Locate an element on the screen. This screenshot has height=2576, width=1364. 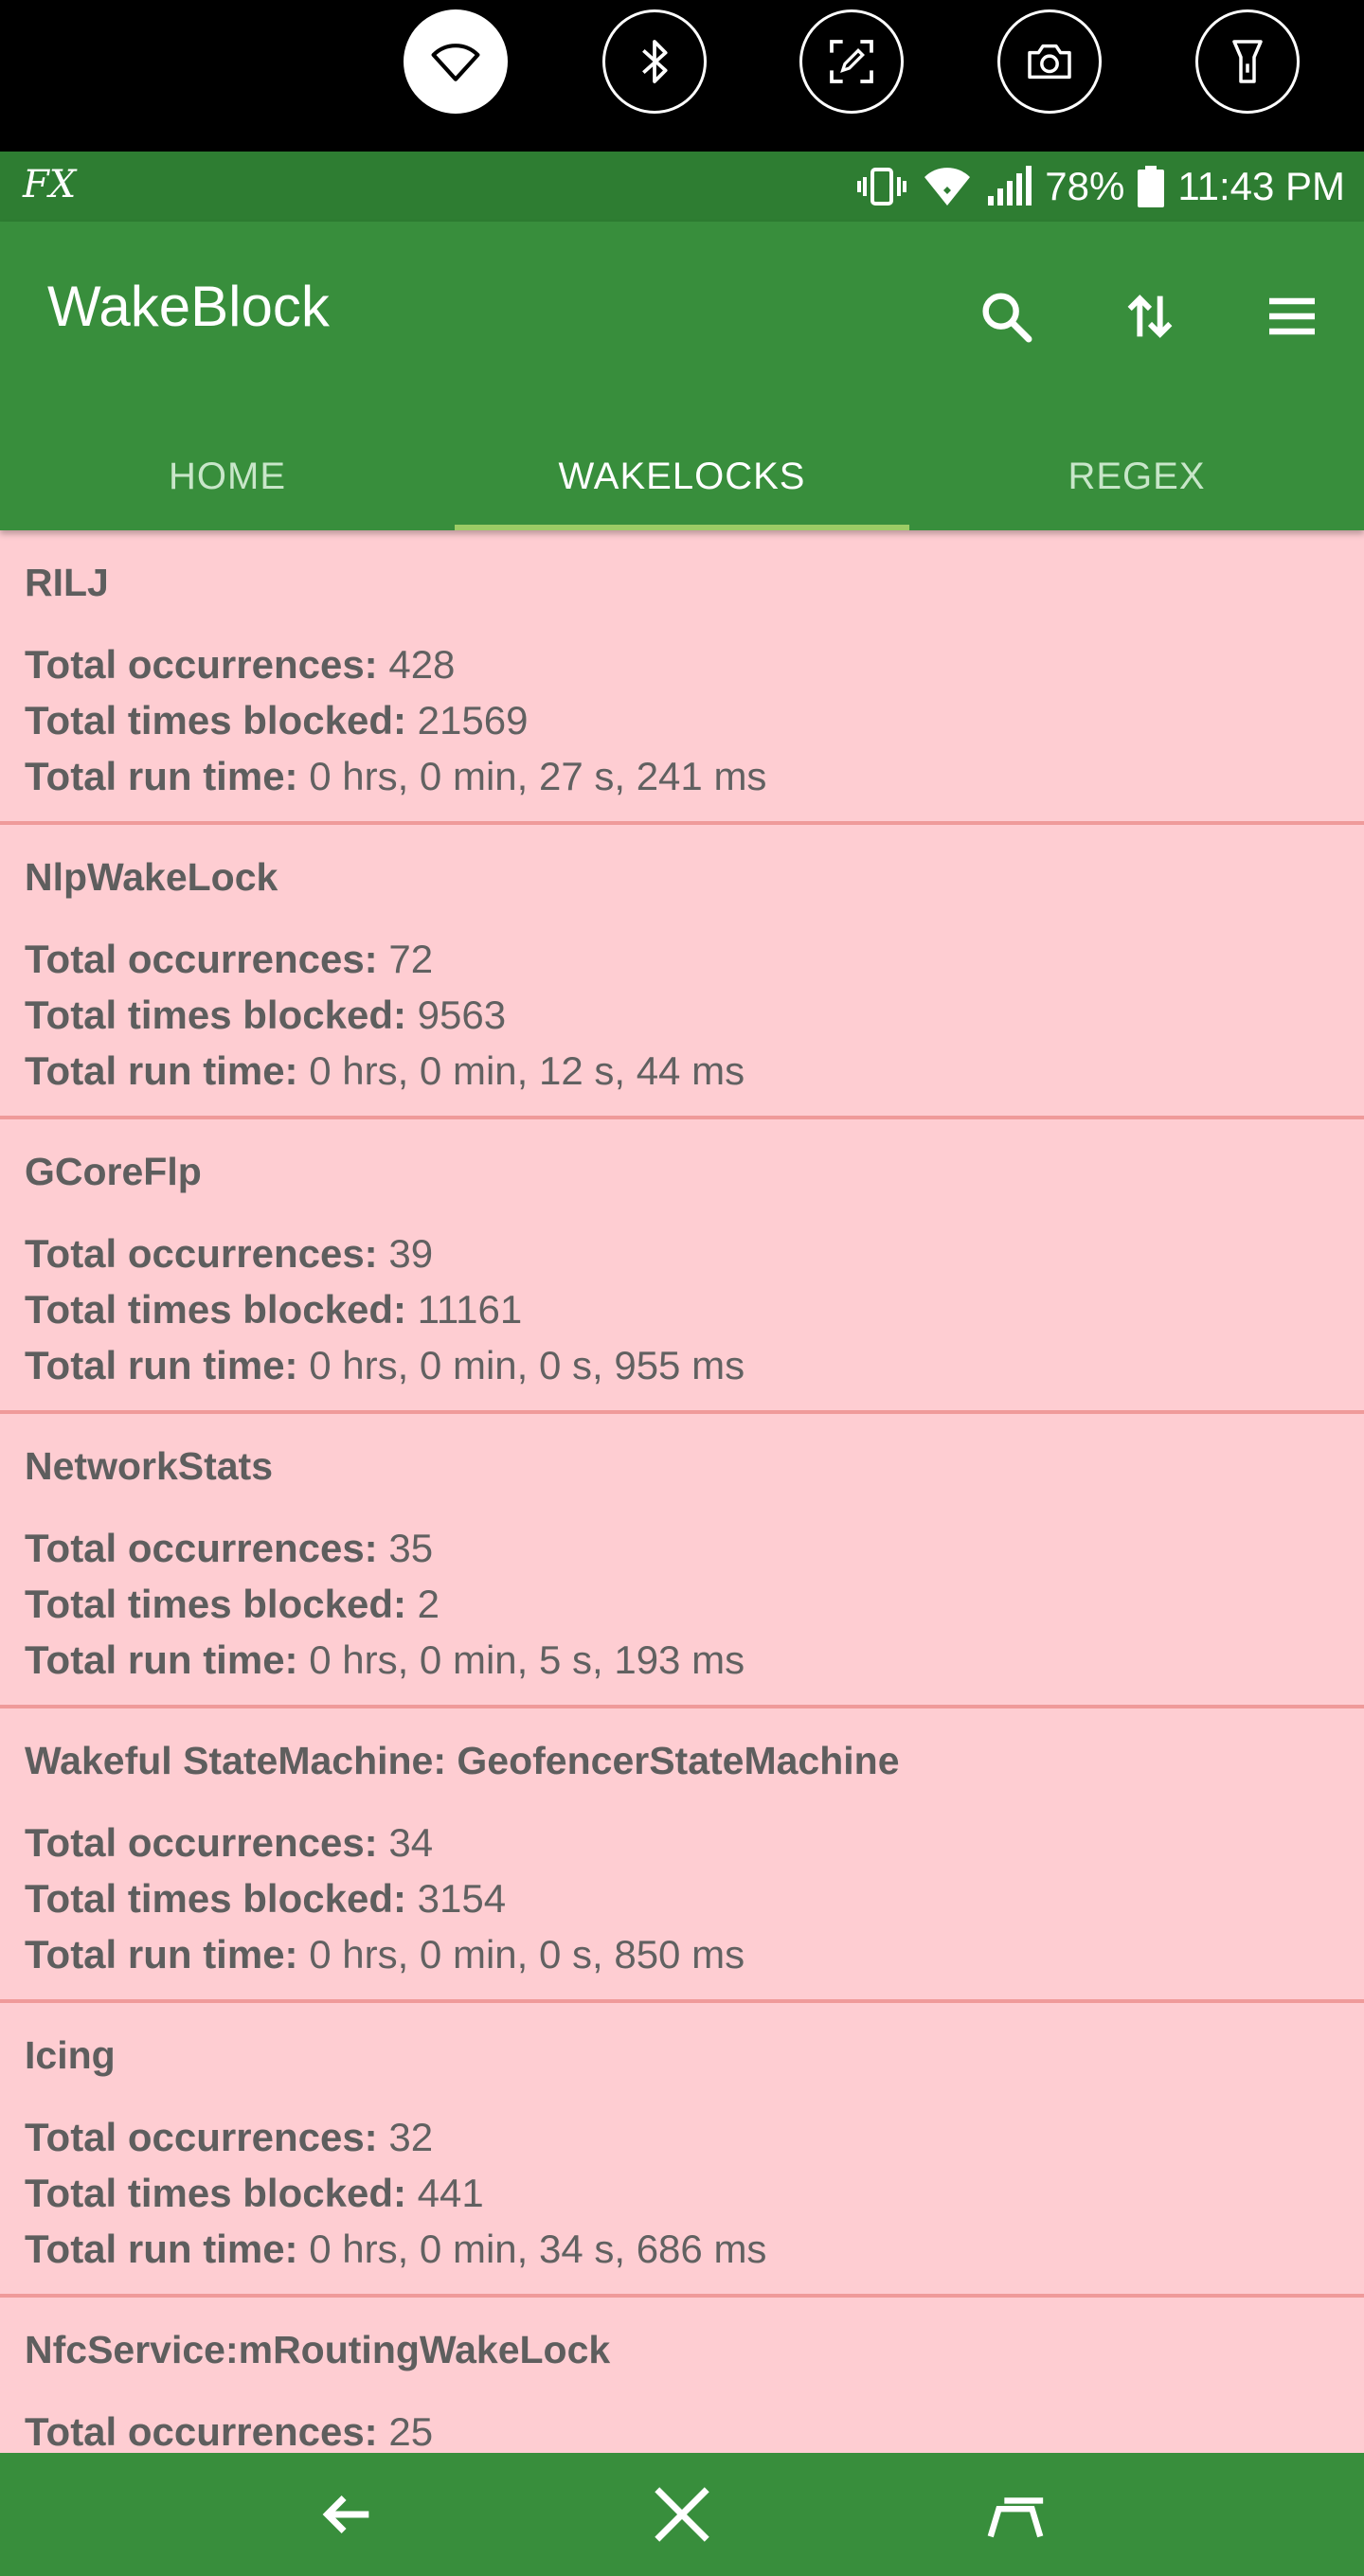
occurrences-value: 35 is located at coordinates (411, 1548).